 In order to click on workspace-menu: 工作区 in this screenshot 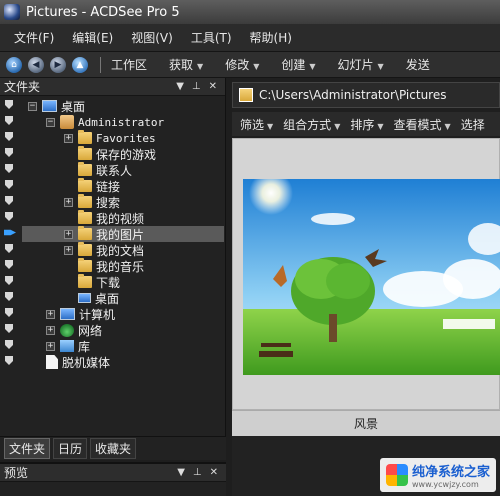, I will do `click(129, 64)`.